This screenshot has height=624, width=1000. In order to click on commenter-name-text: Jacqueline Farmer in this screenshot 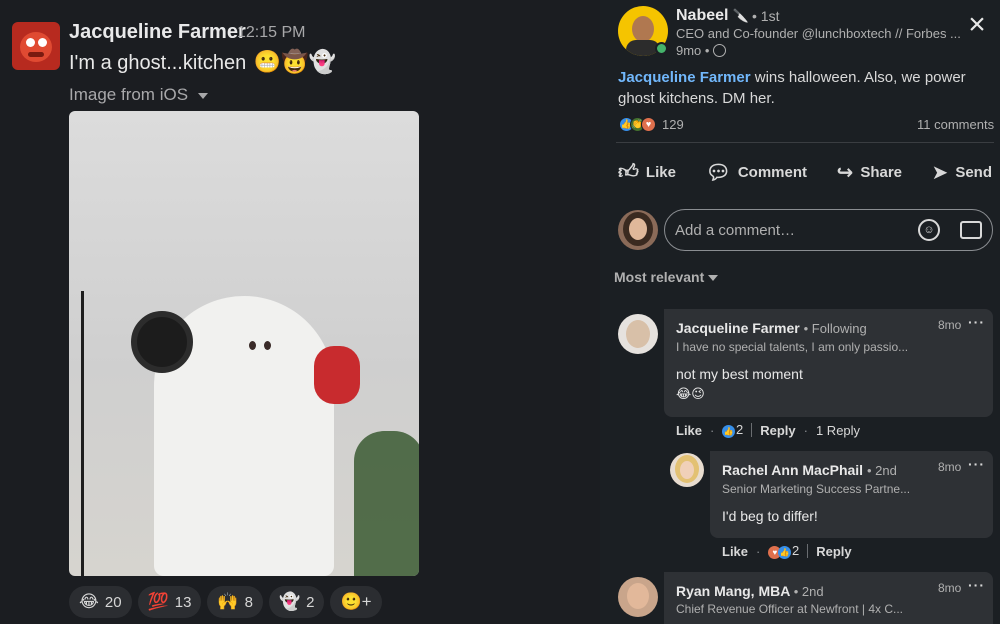, I will do `click(738, 328)`.